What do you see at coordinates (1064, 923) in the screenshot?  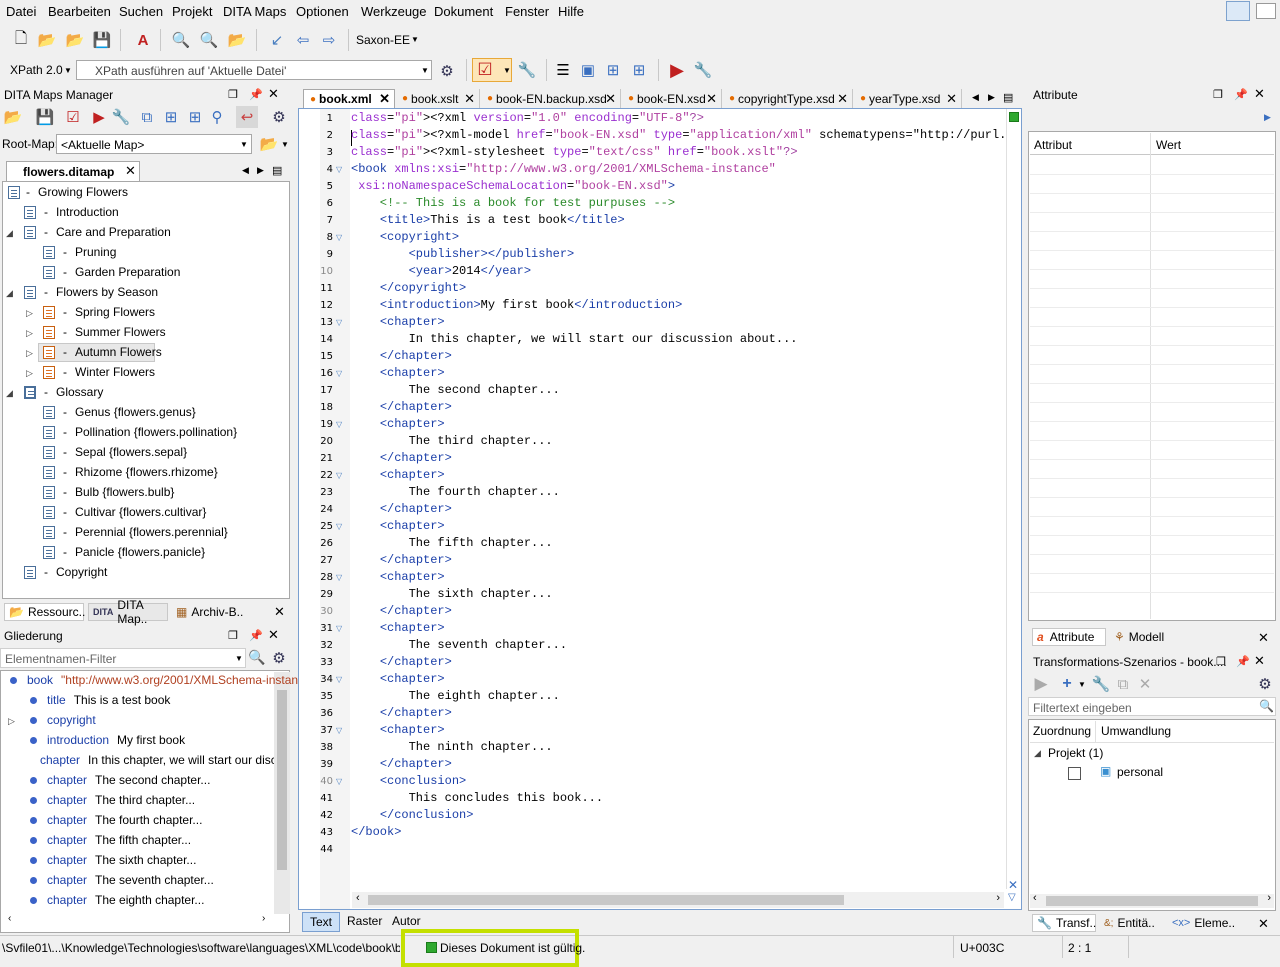 I see `tab-transformations: 🔧 Transf..` at bounding box center [1064, 923].